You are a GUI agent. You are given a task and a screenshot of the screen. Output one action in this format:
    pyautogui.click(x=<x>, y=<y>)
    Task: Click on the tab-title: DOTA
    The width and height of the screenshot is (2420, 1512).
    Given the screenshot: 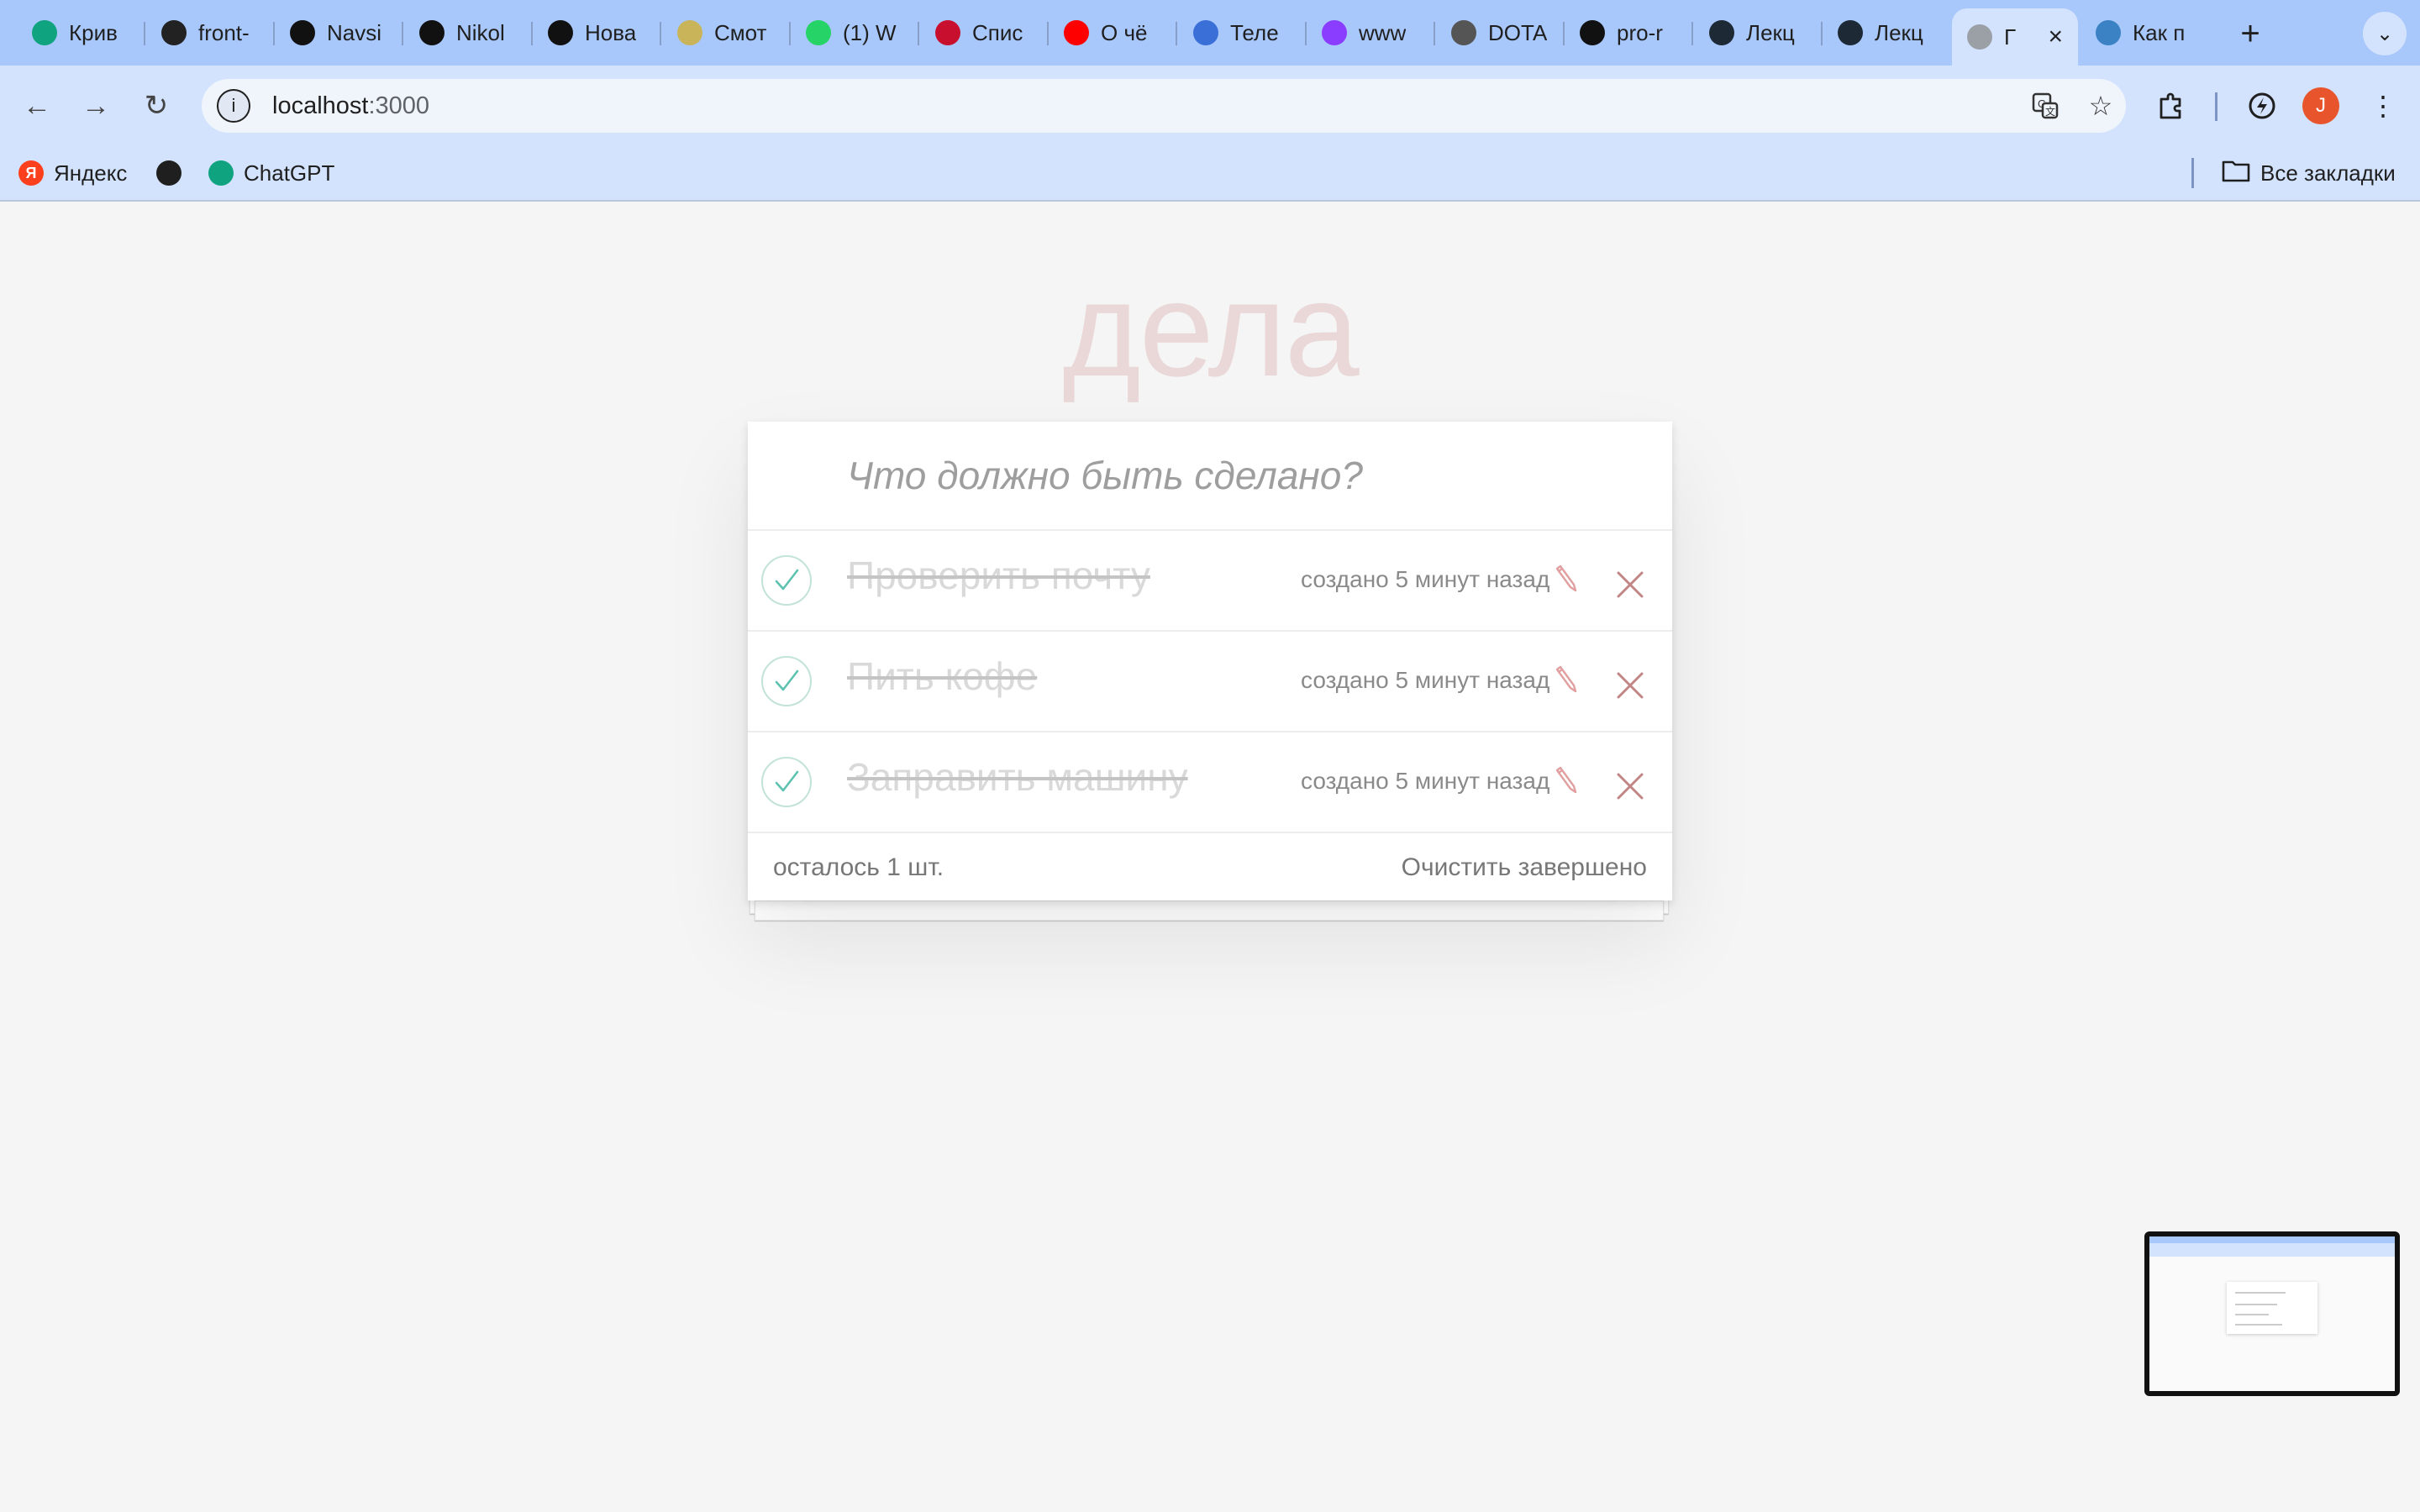 What is the action you would take?
    pyautogui.click(x=1517, y=32)
    